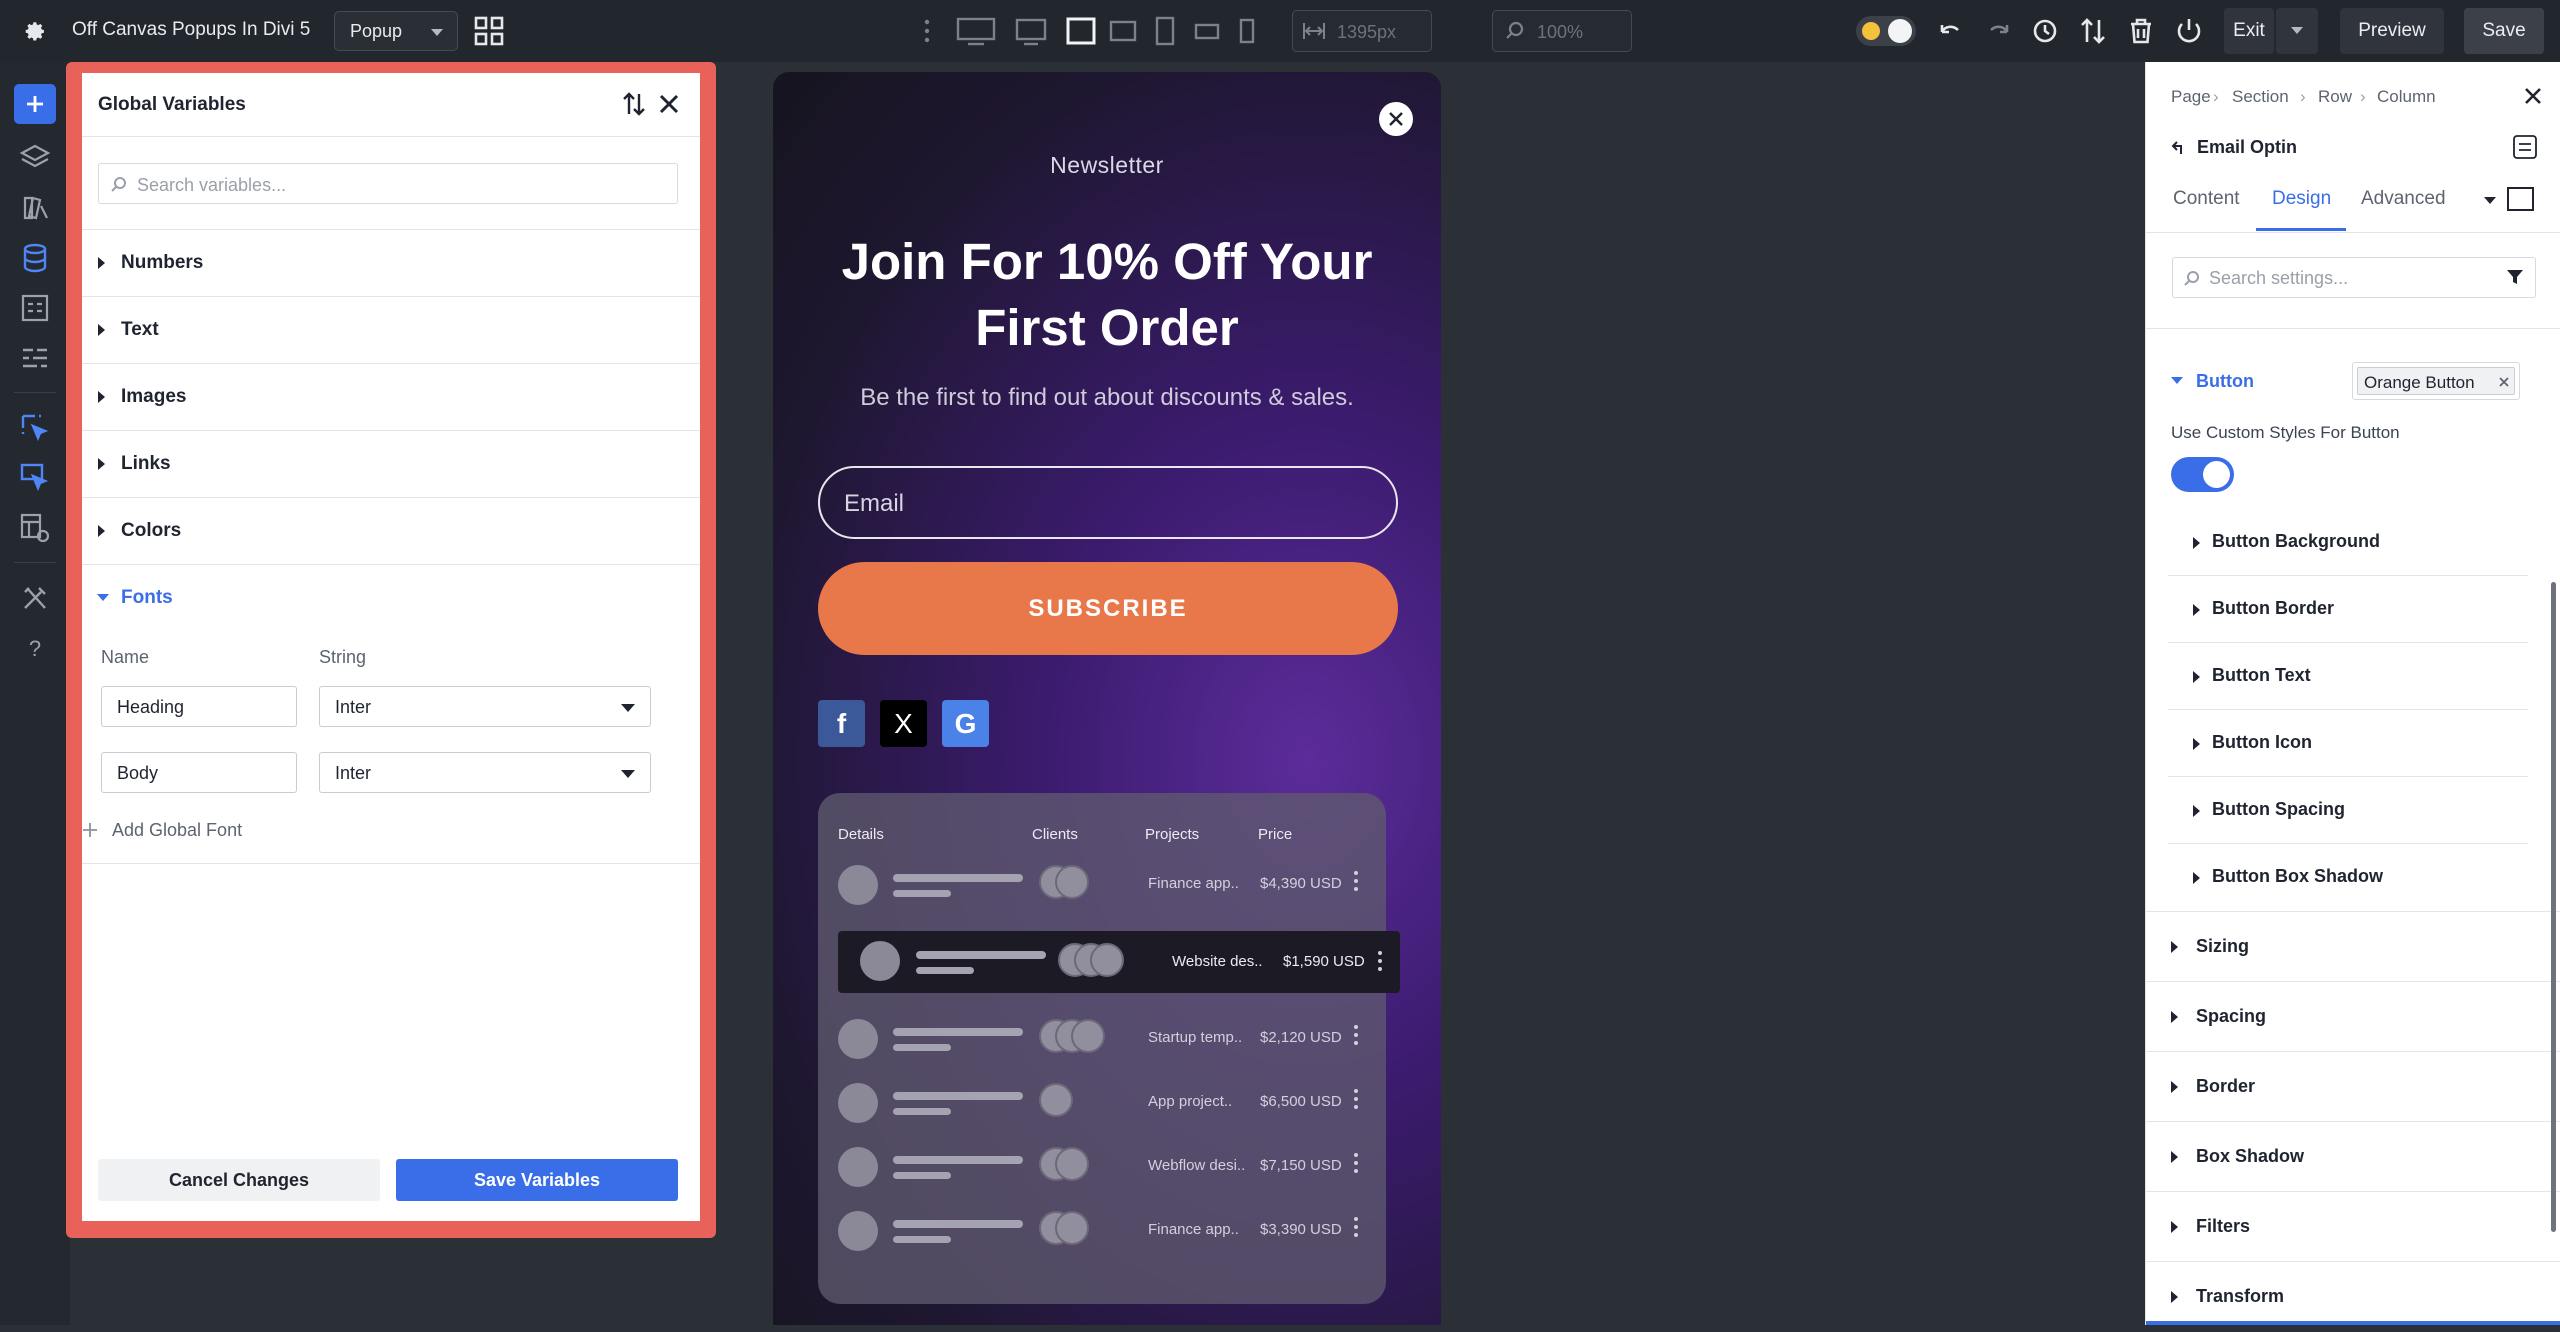  I want to click on section-colors: Colors, so click(391, 530).